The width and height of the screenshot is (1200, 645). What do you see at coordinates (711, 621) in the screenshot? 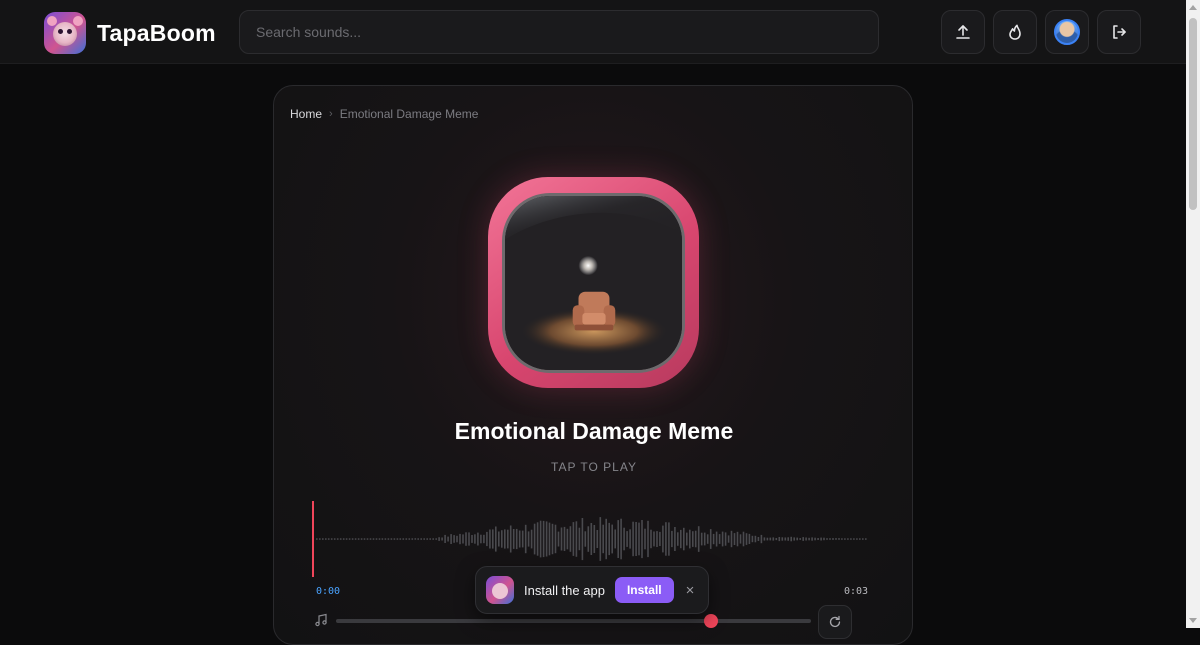
I see `volume-slider-handle` at bounding box center [711, 621].